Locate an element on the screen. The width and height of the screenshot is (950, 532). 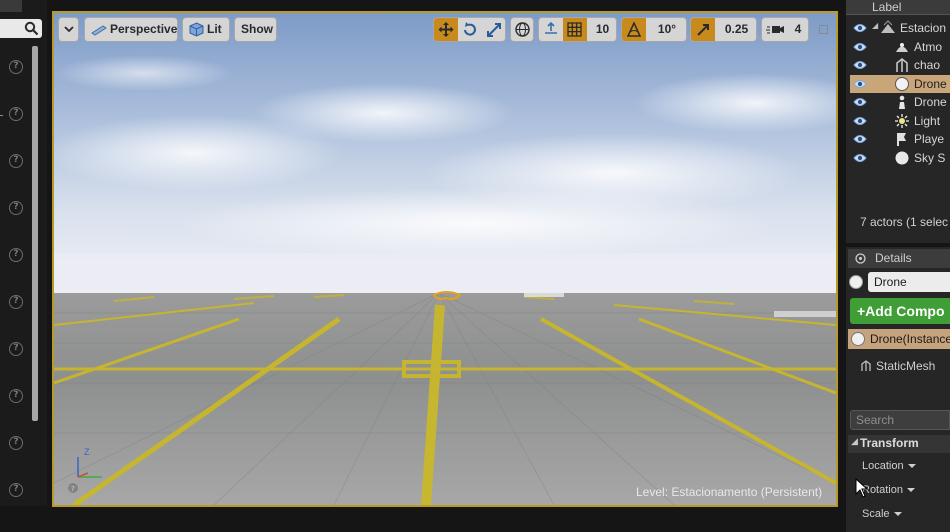
scale-tool-button is located at coordinates (493, 29).